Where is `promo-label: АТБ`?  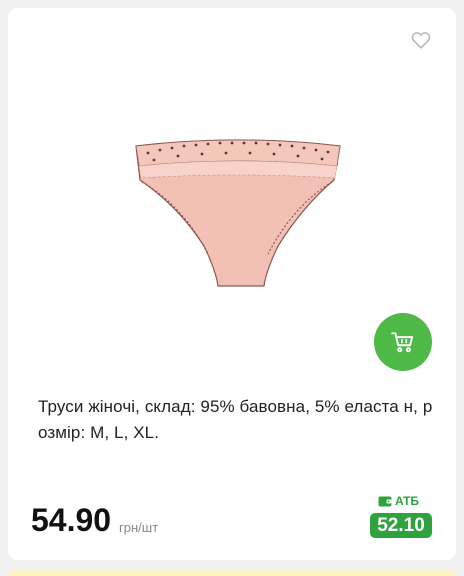 promo-label: АТБ is located at coordinates (398, 501).